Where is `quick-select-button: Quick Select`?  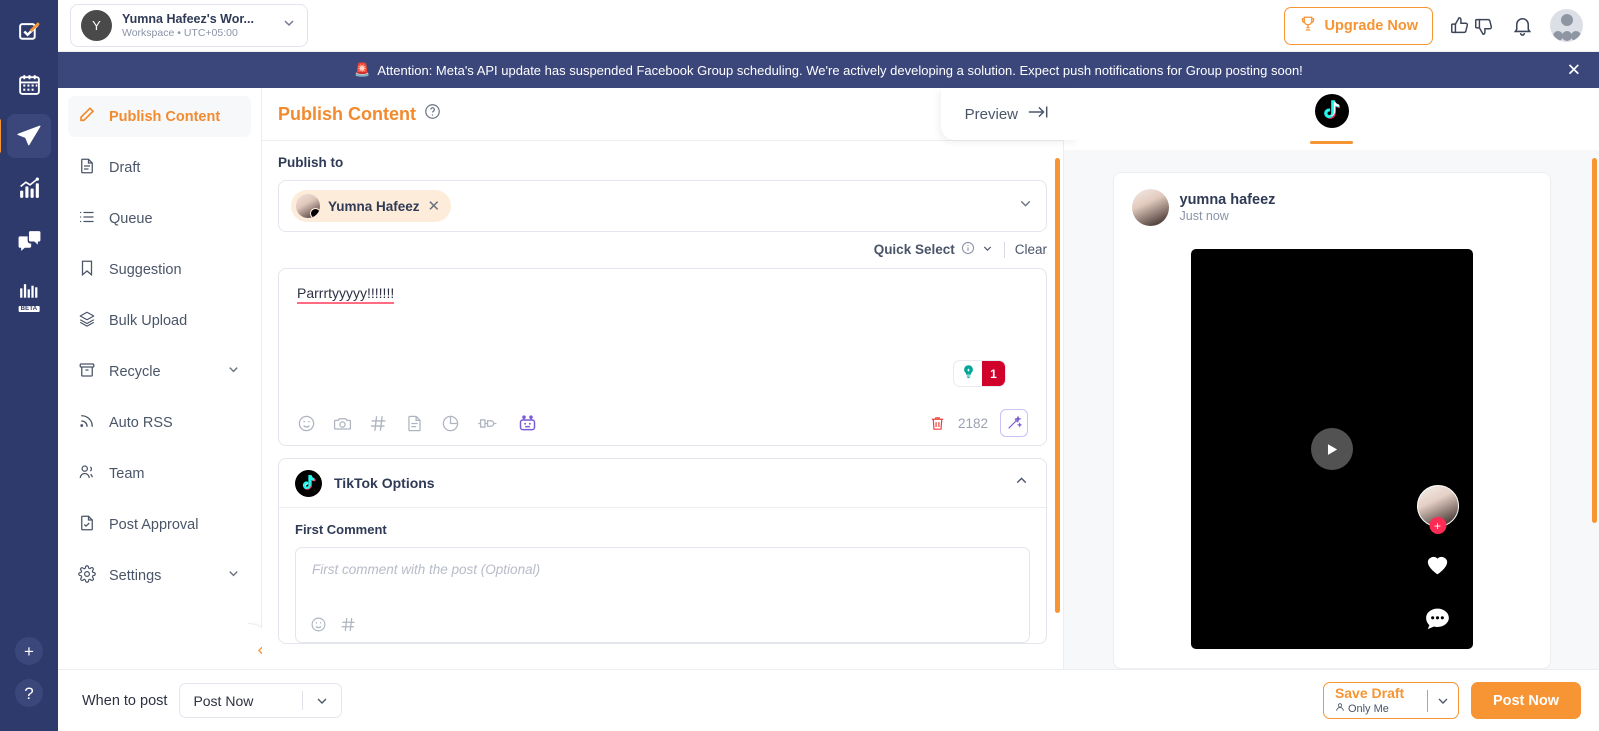 quick-select-button: Quick Select is located at coordinates (934, 249).